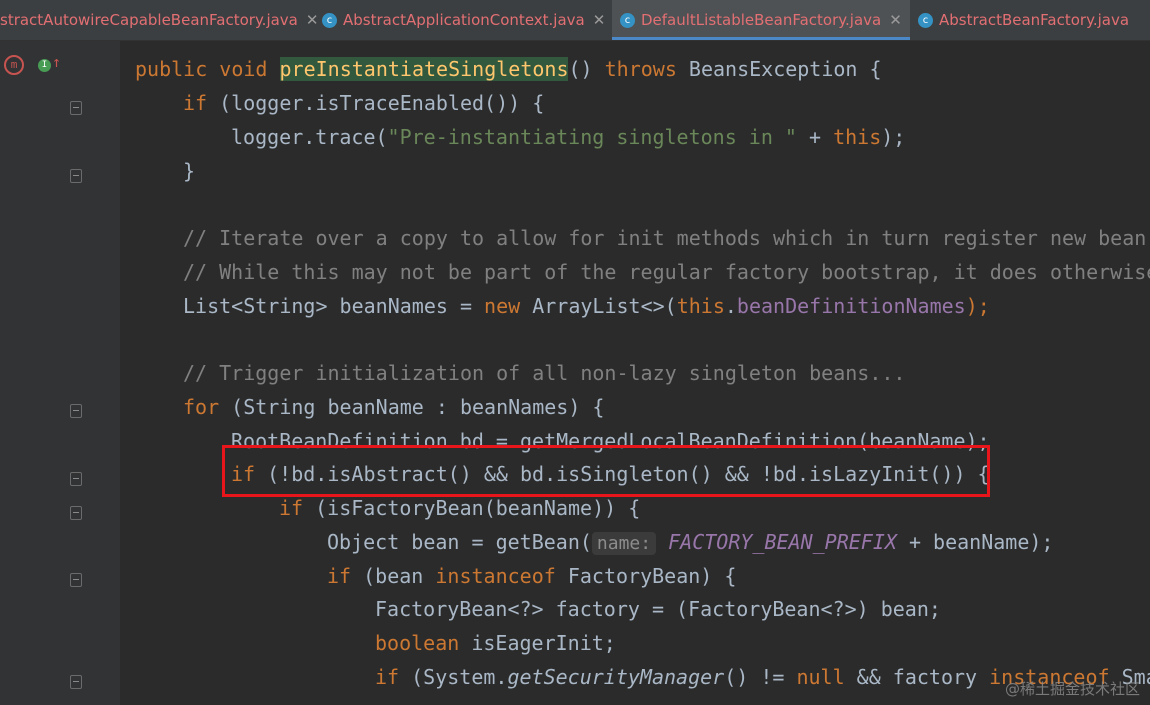  I want to click on tab-label: DefaultListableBeanFactory.java, so click(761, 20).